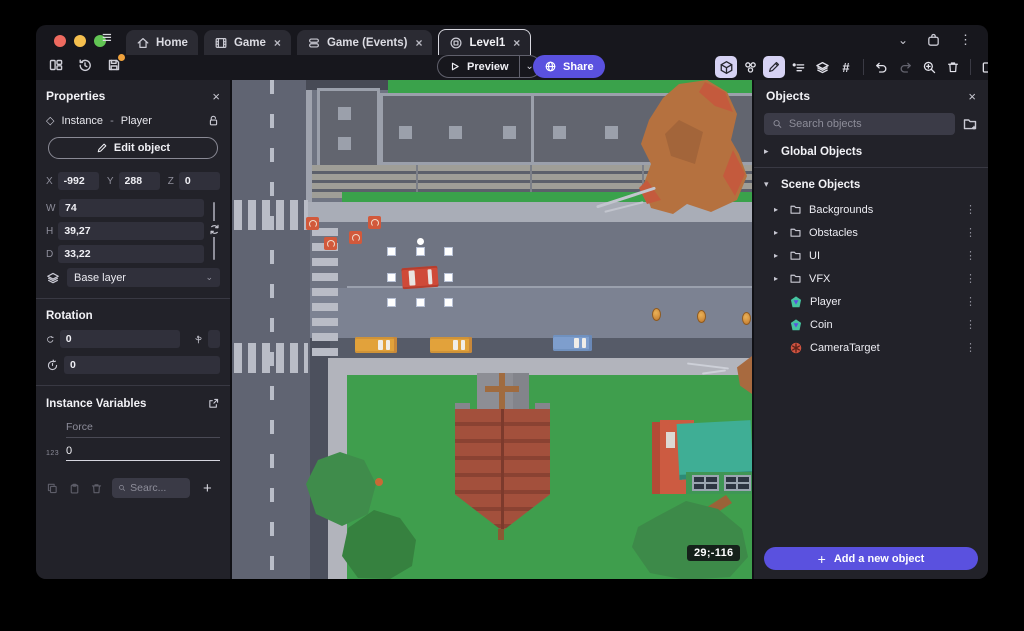 This screenshot has width=1024, height=631. I want to click on preview-button-main: Preview, so click(478, 66).